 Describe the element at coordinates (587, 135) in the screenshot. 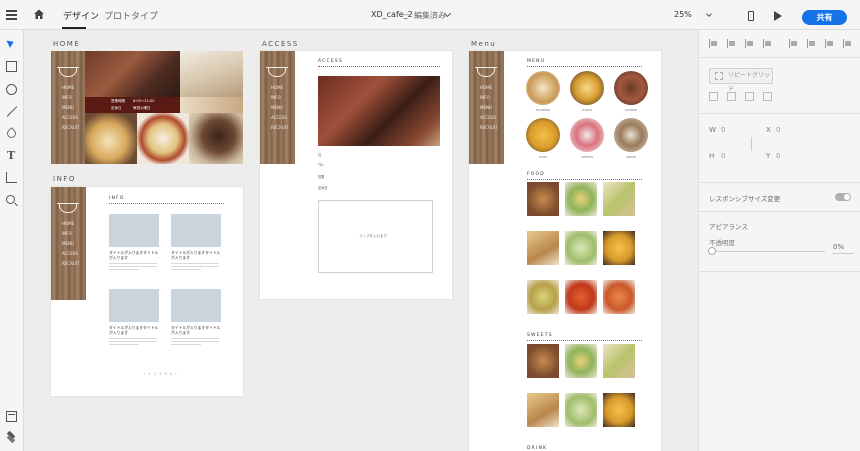

I see `category-sweets` at that location.